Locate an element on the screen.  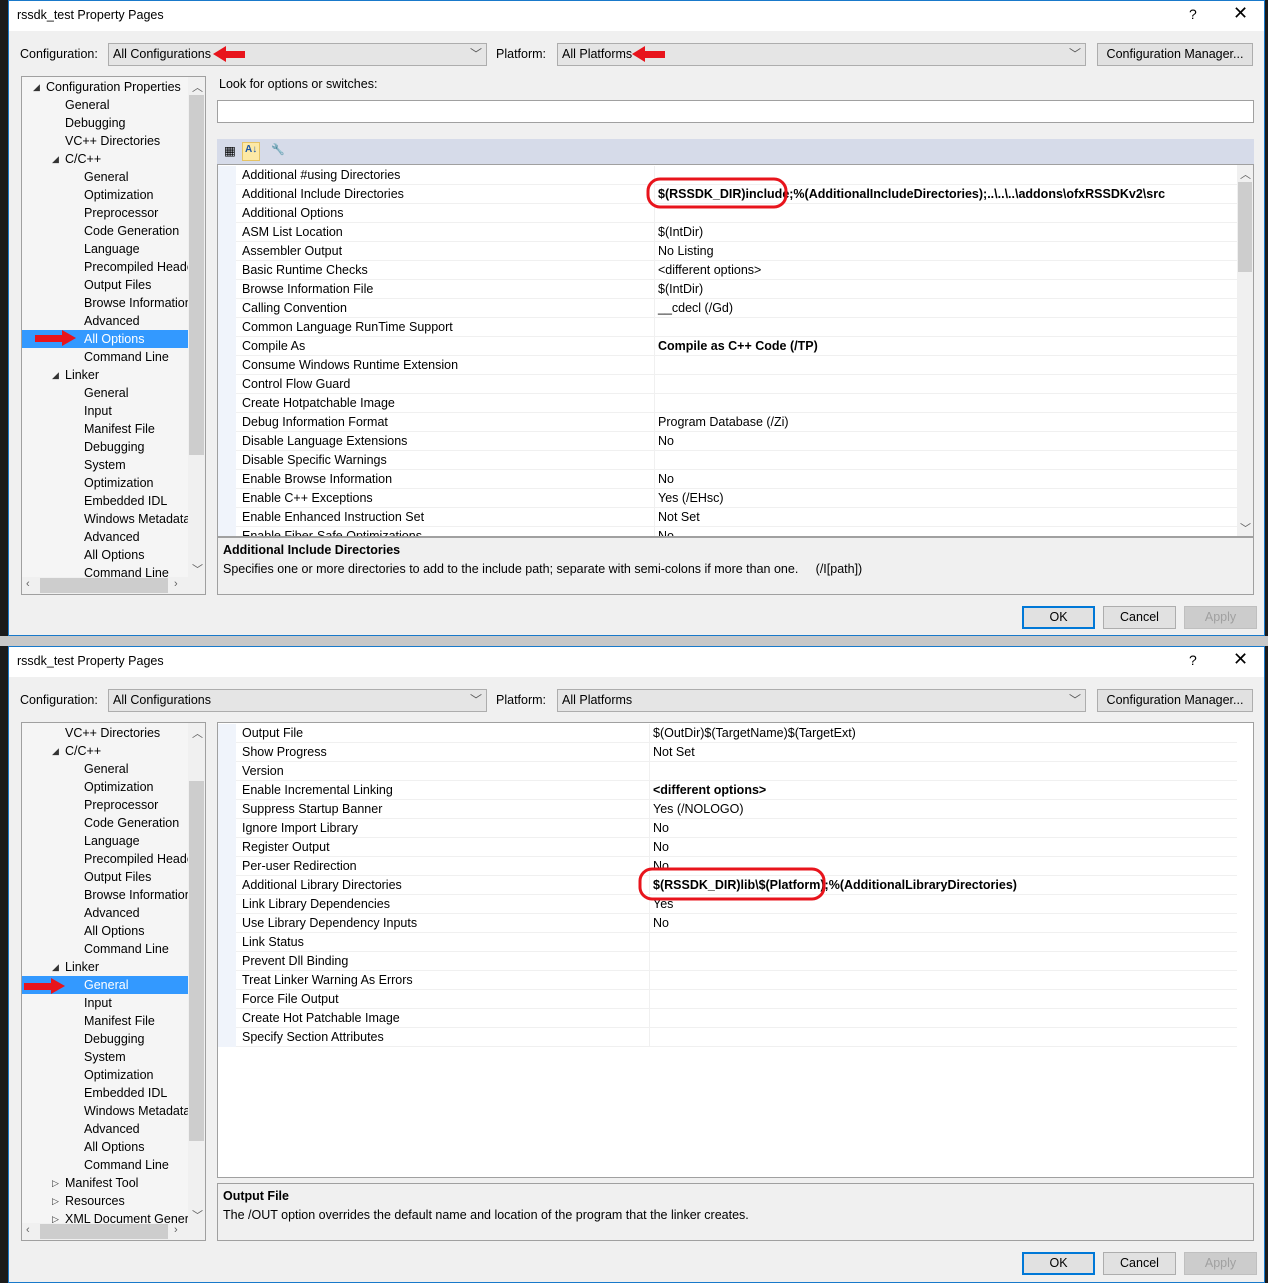
property-value: $(OutDir)$(TargetName)$(TargetExt) is located at coordinates (754, 733).